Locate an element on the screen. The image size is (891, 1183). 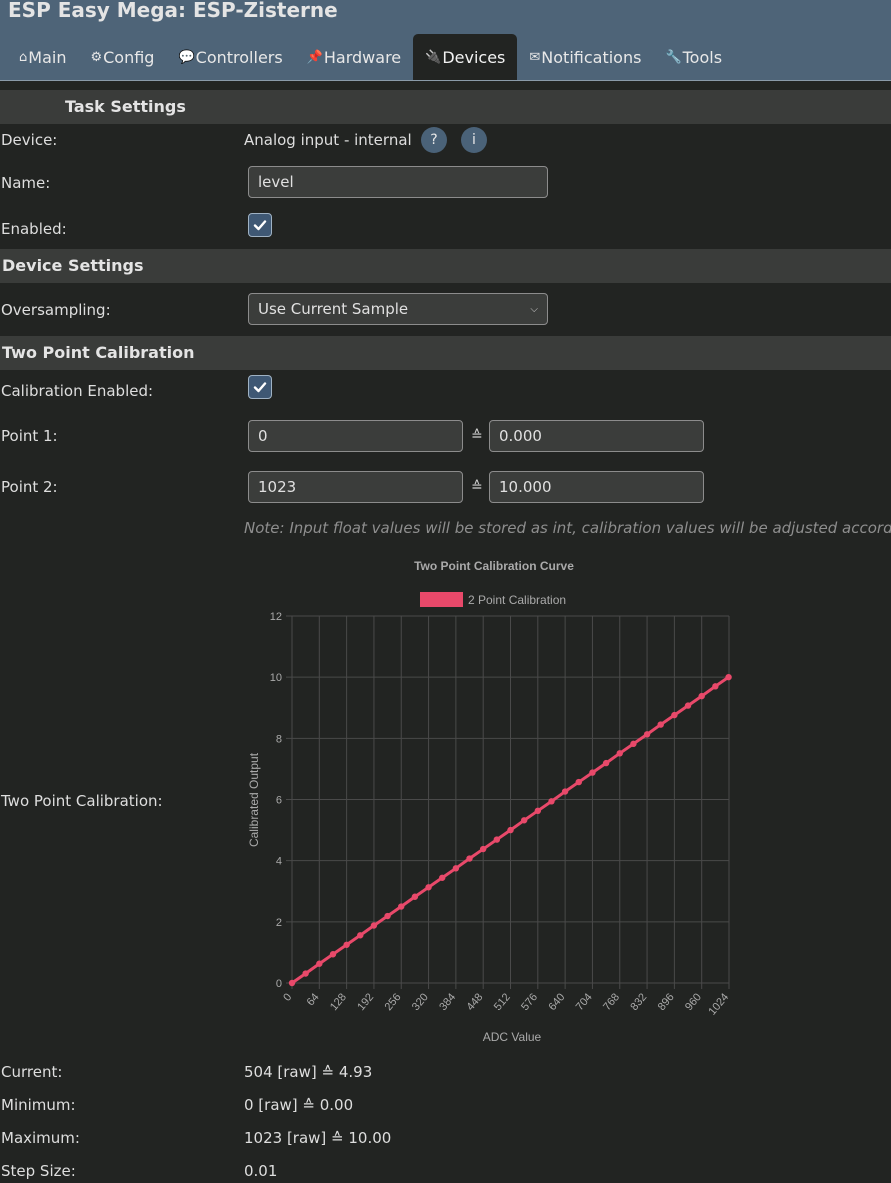
x-tick-label: 512 is located at coordinates (502, 1002).